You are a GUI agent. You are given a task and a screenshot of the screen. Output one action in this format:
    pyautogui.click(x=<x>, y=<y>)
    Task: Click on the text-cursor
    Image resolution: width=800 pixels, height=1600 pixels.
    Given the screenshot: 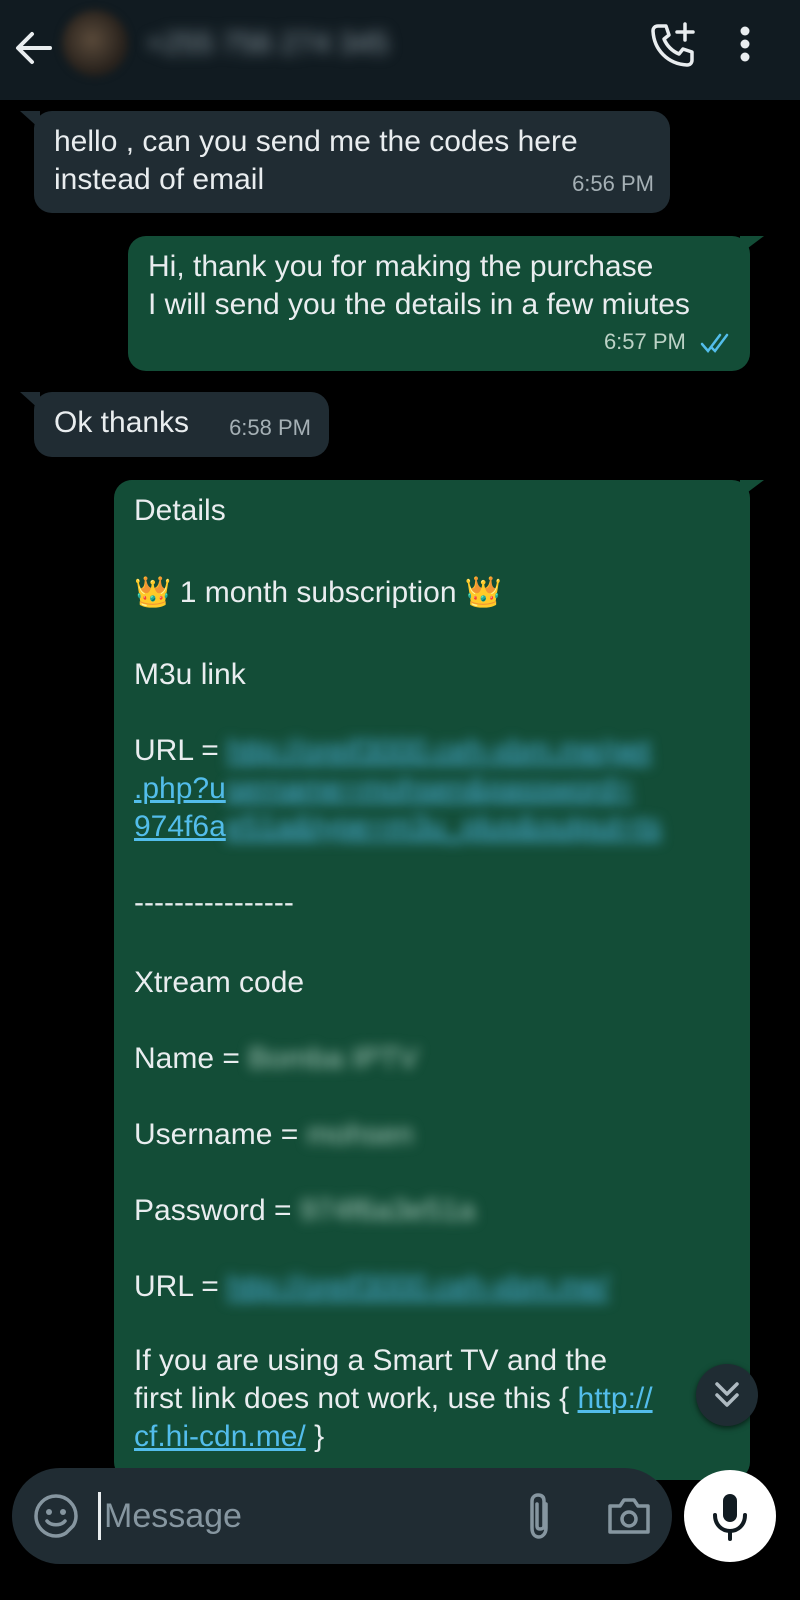 What is the action you would take?
    pyautogui.click(x=99, y=1516)
    